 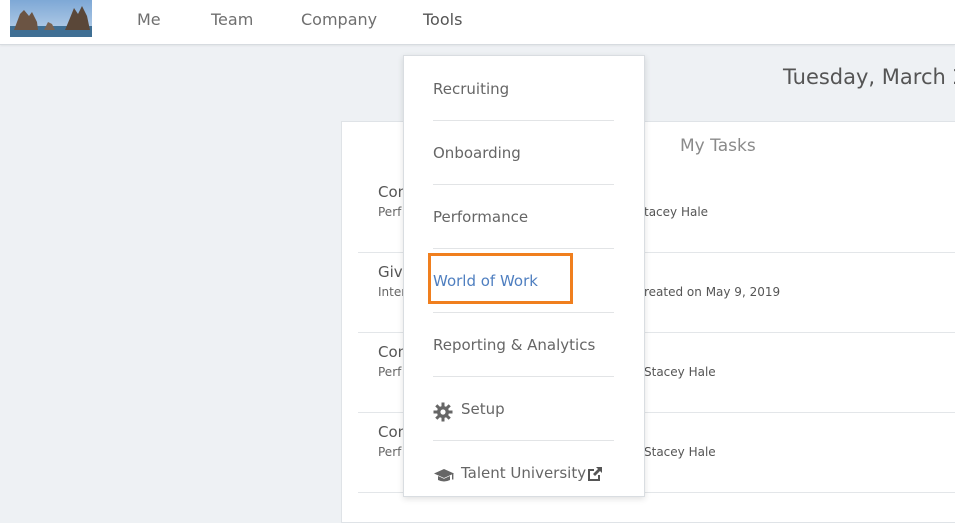 I want to click on menu-item-performance: Performance, so click(x=523, y=216).